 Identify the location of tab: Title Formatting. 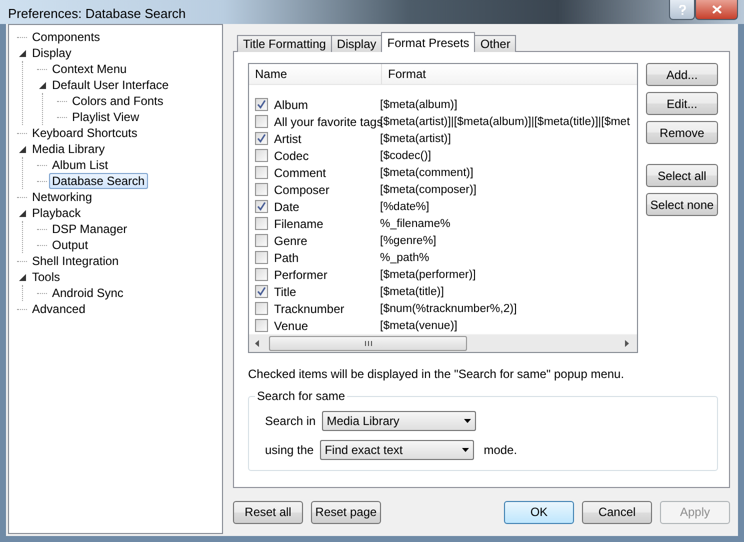
(284, 43).